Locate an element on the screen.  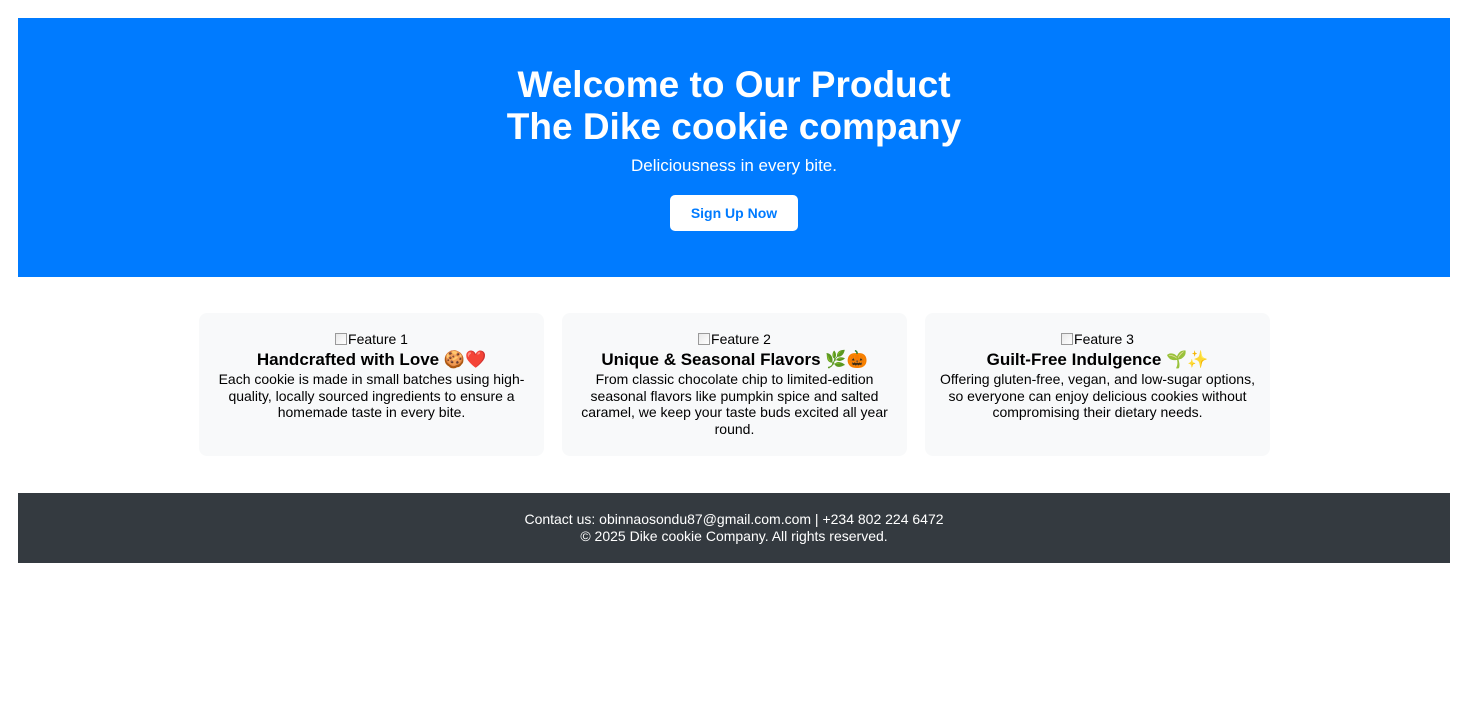
hero-title-line-1: Welcome to Our Product is located at coordinates (734, 84).